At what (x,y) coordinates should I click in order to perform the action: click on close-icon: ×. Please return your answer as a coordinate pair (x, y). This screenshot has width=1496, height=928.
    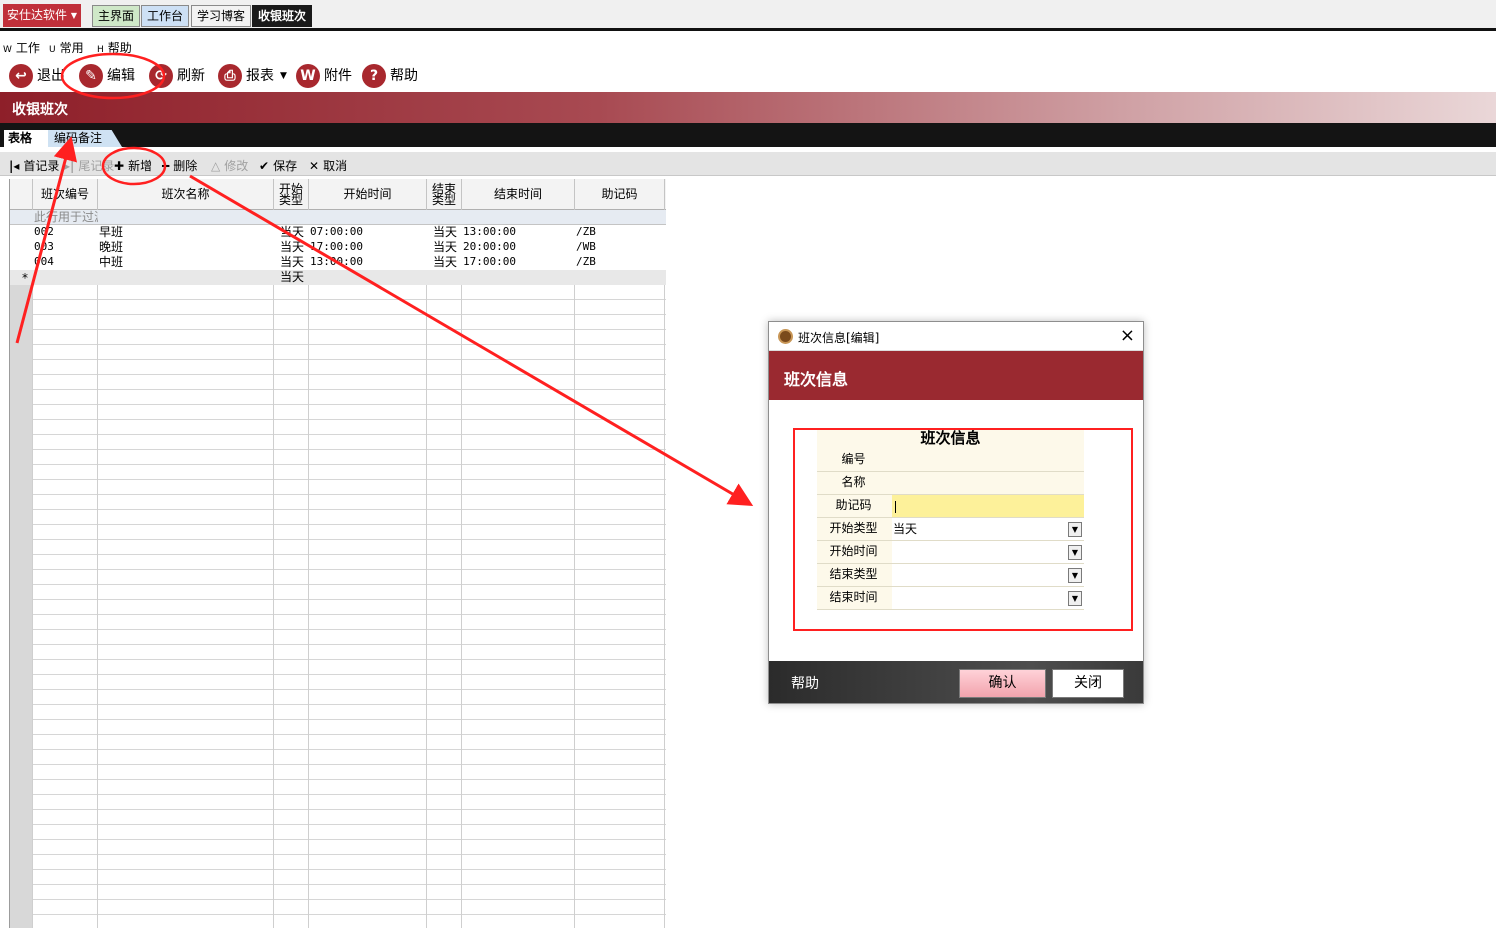
    Looking at the image, I should click on (1127, 335).